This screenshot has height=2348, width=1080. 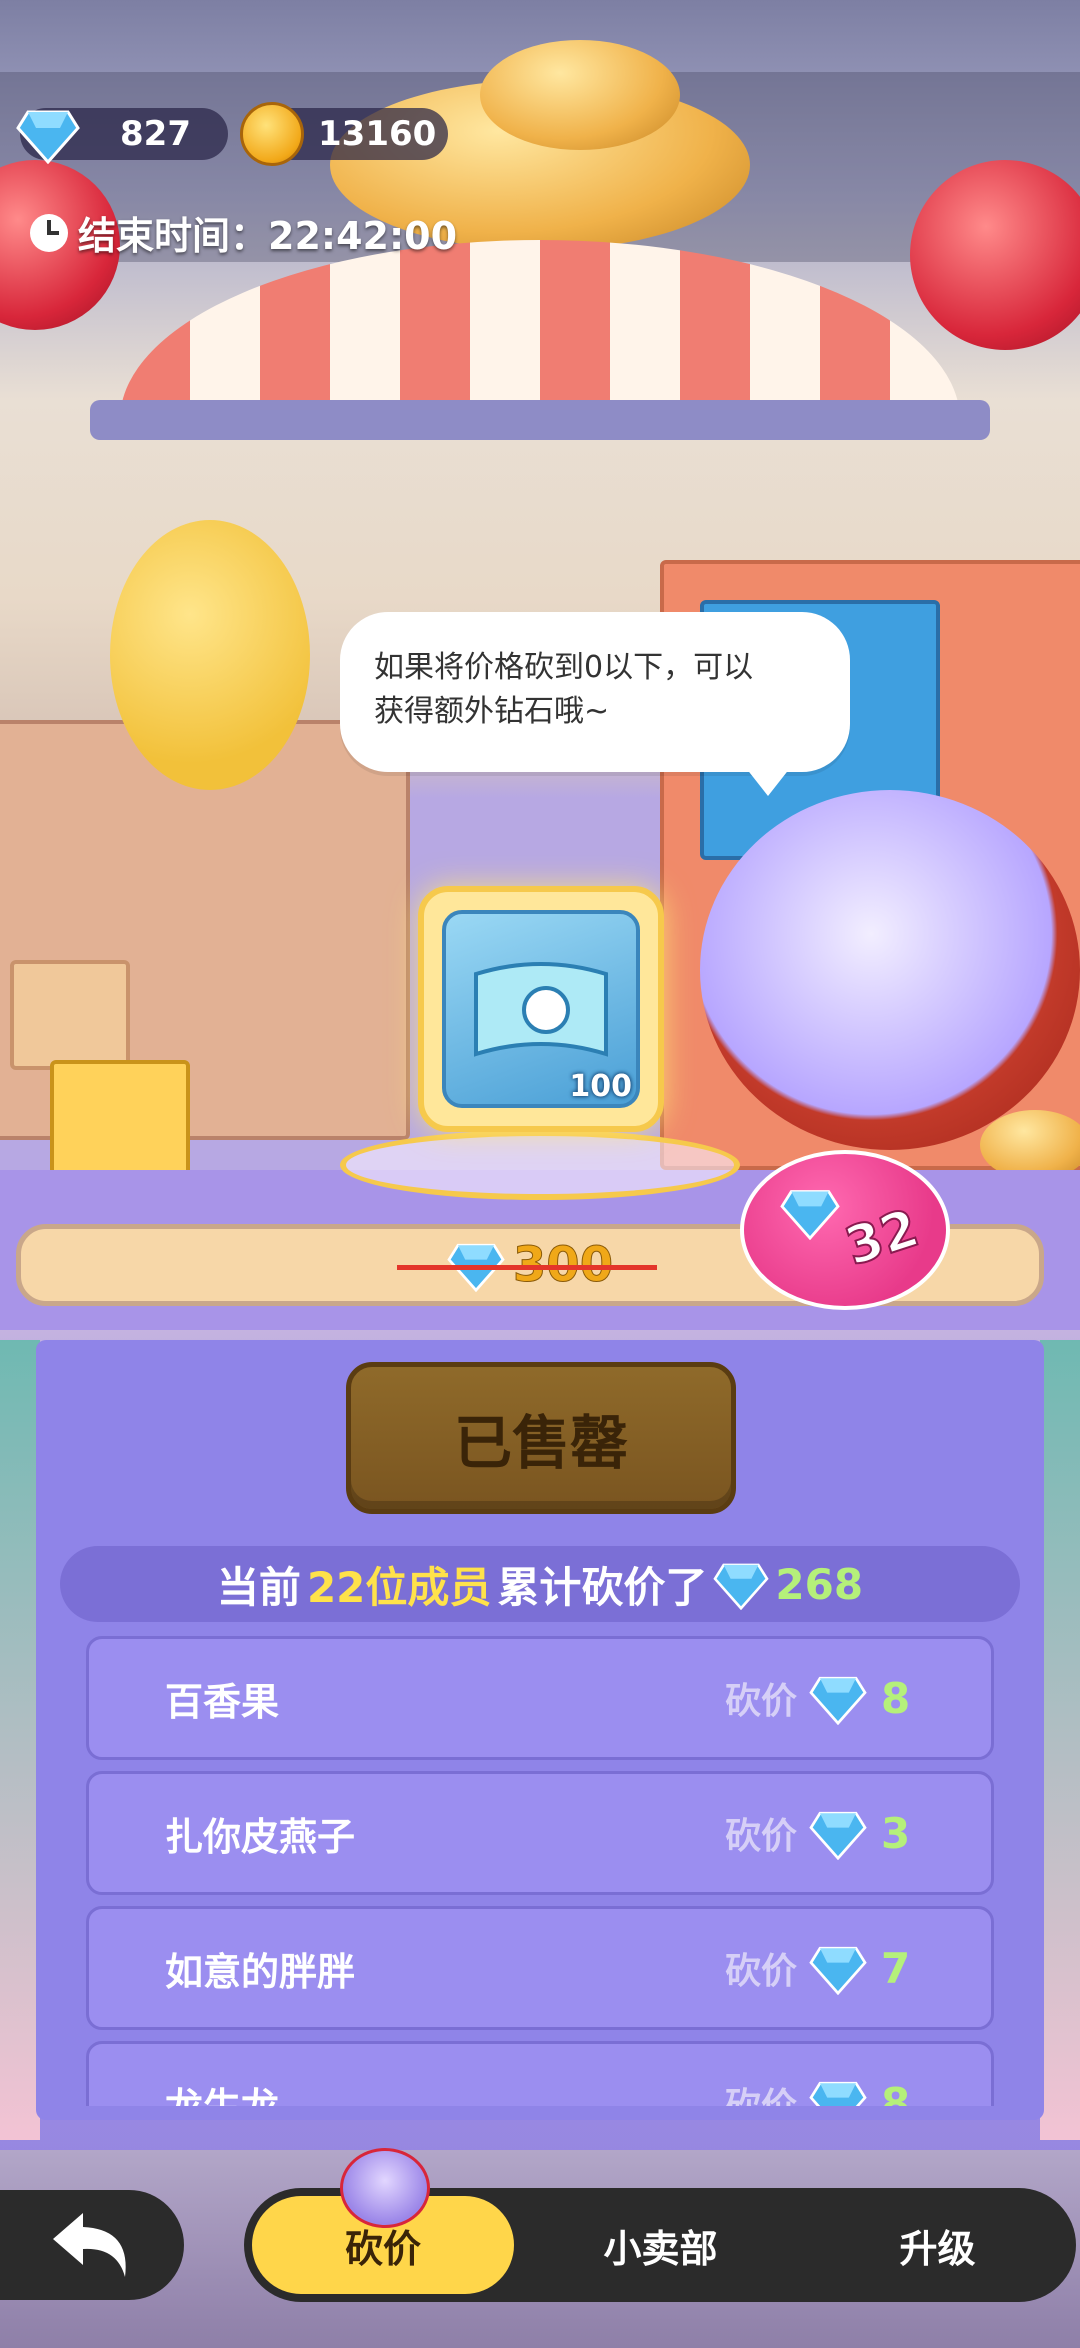 What do you see at coordinates (258, 1587) in the screenshot?
I see `summary-prefix: 当前` at bounding box center [258, 1587].